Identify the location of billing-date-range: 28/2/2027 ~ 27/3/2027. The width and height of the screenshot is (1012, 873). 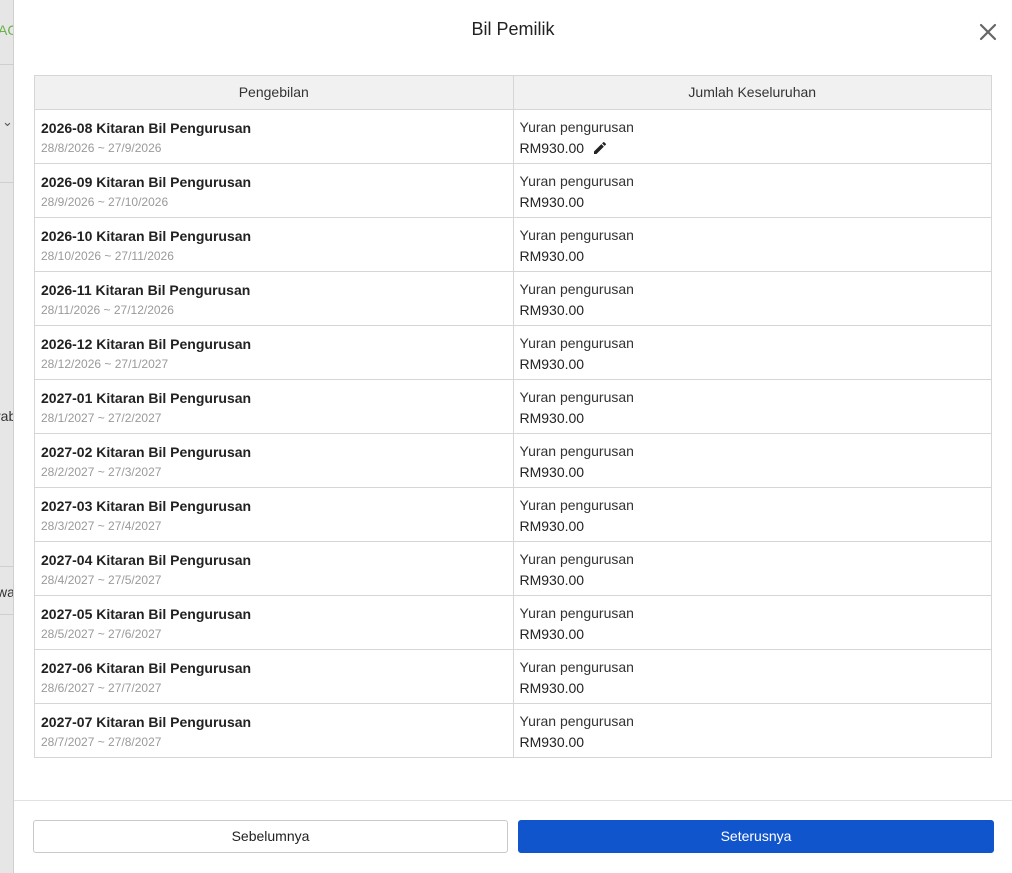
(101, 471).